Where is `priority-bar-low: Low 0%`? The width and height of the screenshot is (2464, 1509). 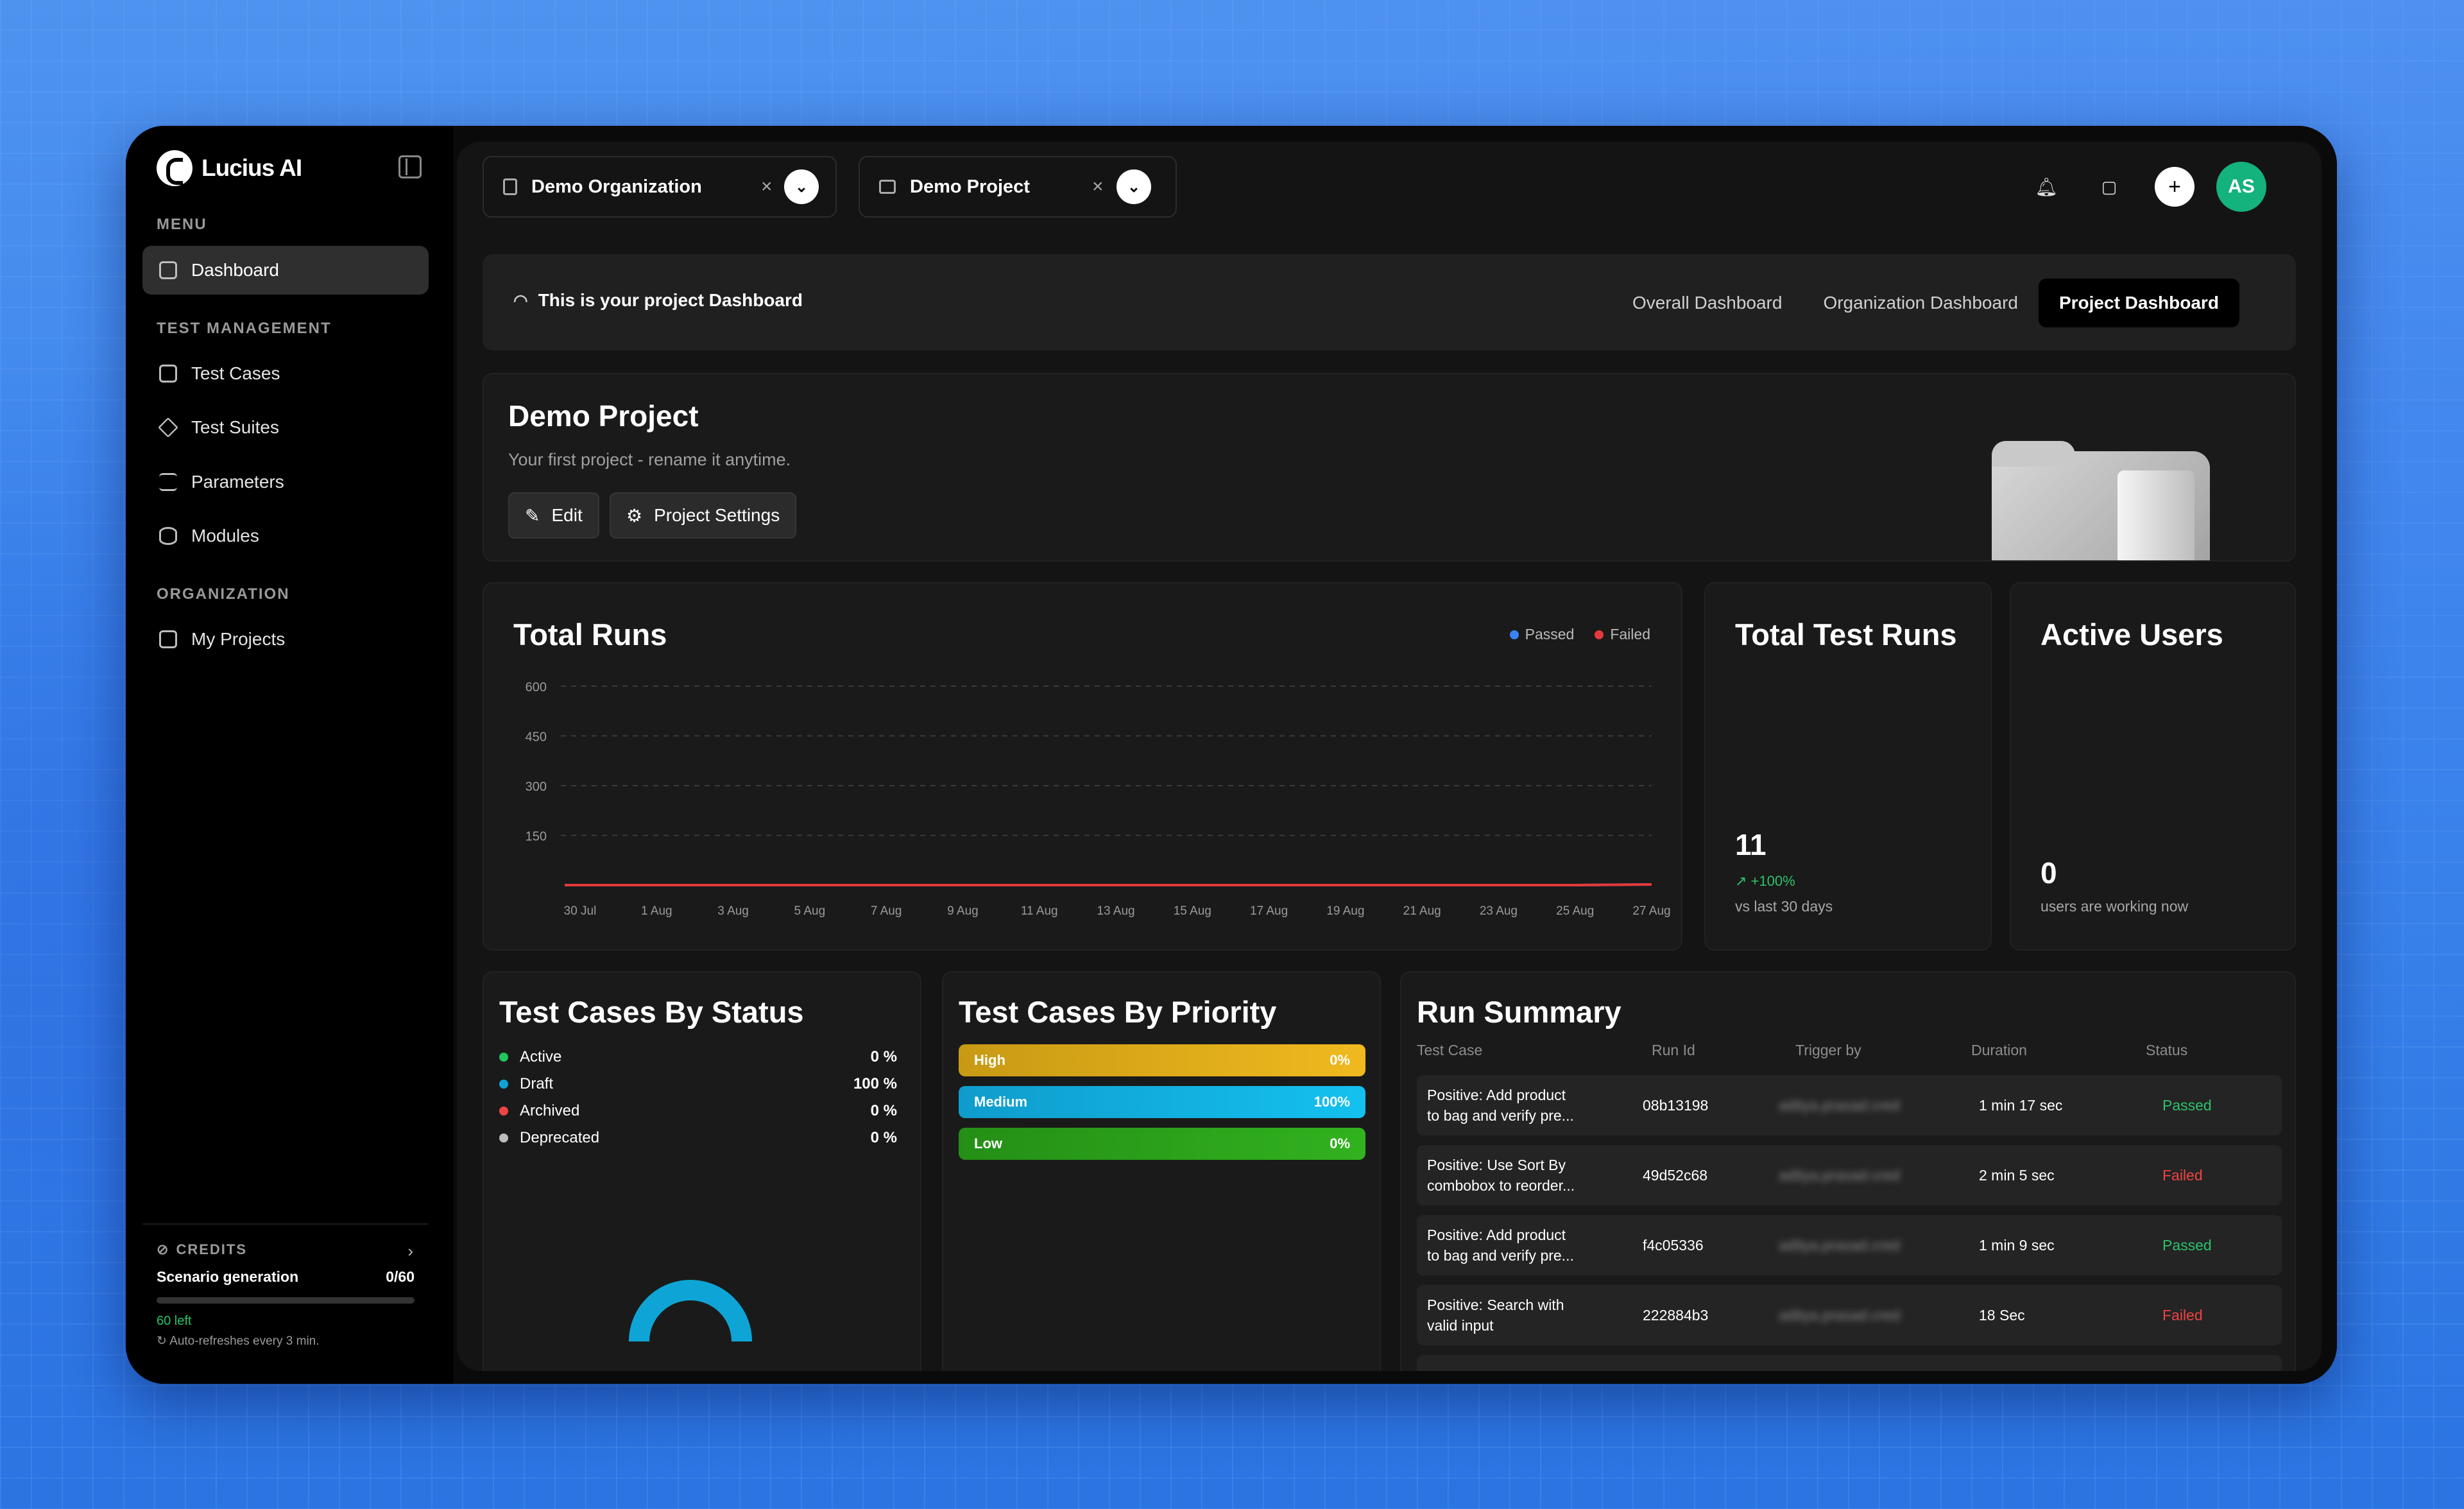 priority-bar-low: Low 0% is located at coordinates (1162, 1144).